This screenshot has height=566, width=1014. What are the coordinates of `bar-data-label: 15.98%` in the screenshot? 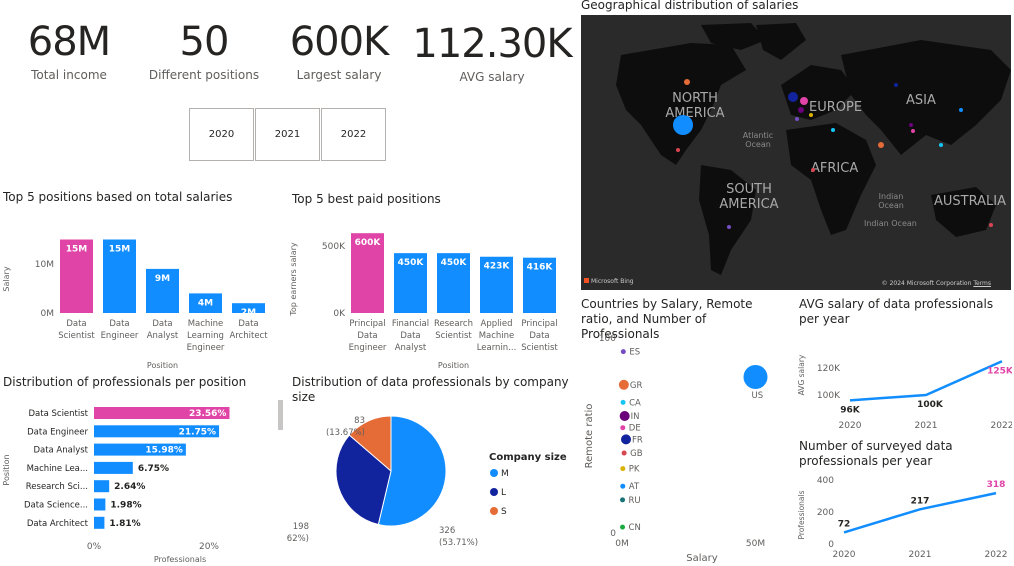 It's located at (164, 451).